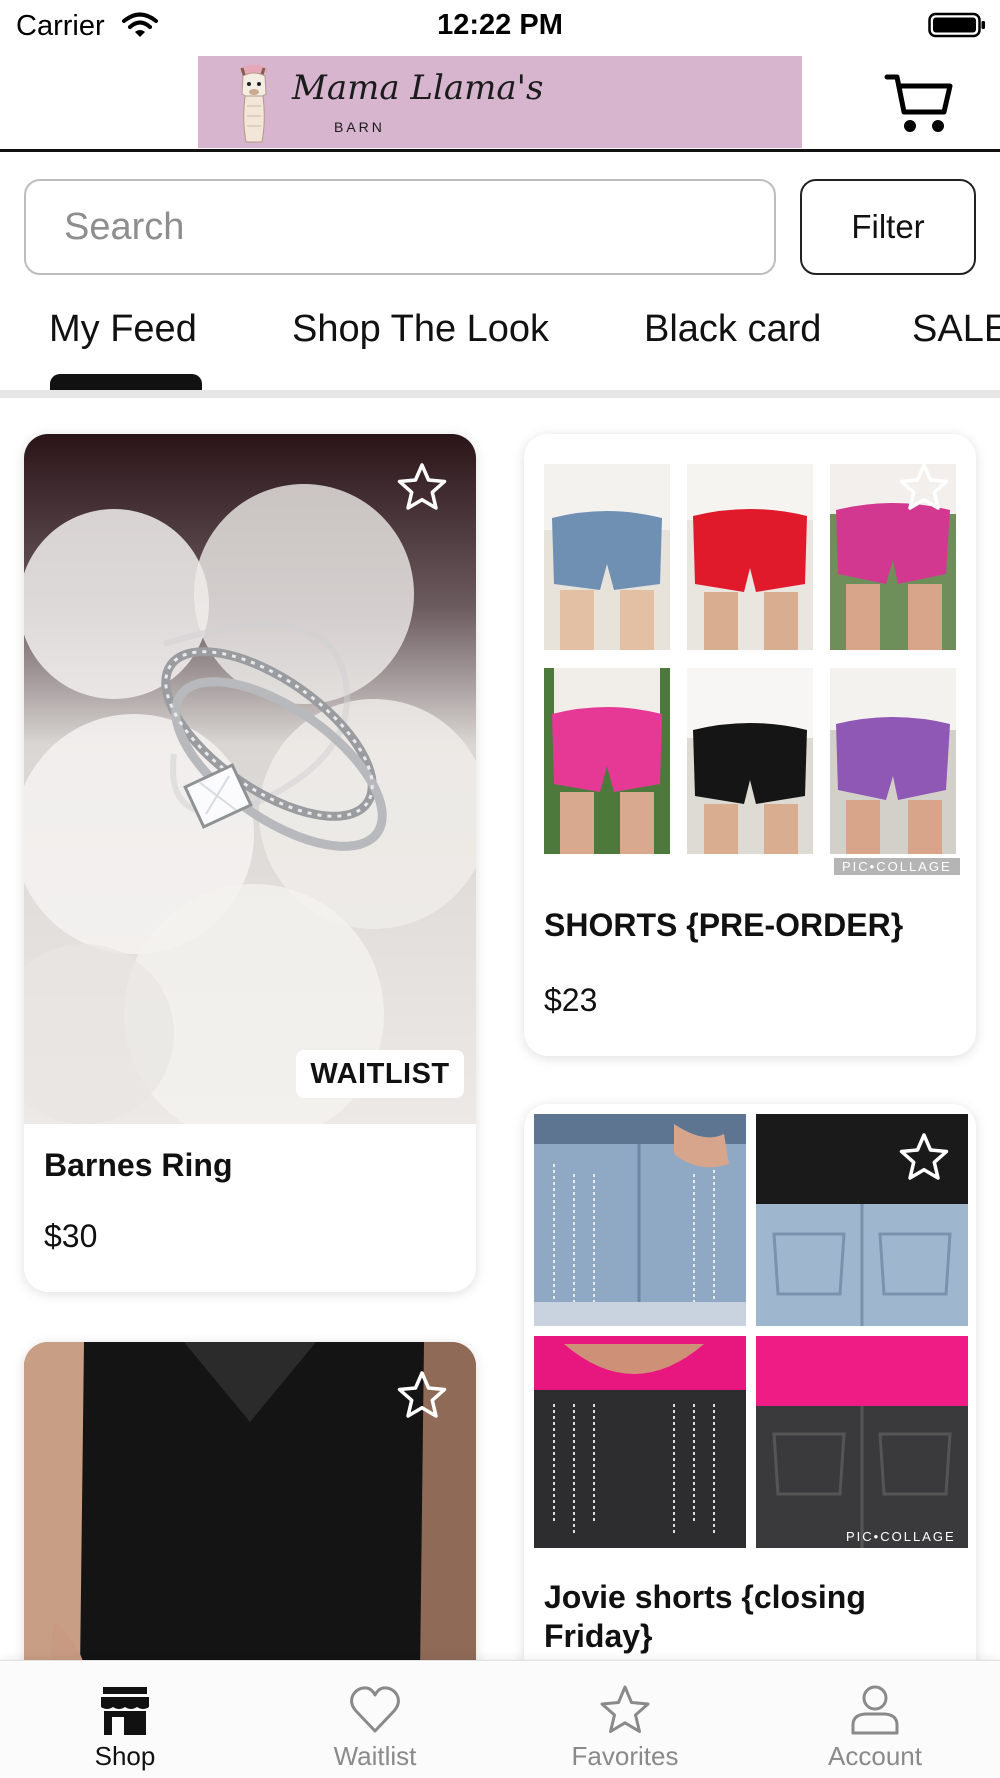 The image size is (1000, 1778). I want to click on category-tabs: My Feed Shop The Look Black card SALE, so click(500, 346).